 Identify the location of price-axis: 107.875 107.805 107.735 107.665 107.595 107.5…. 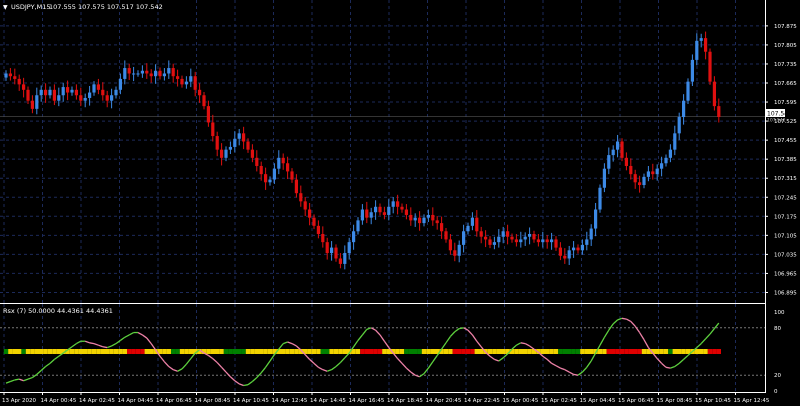
(781, 160).